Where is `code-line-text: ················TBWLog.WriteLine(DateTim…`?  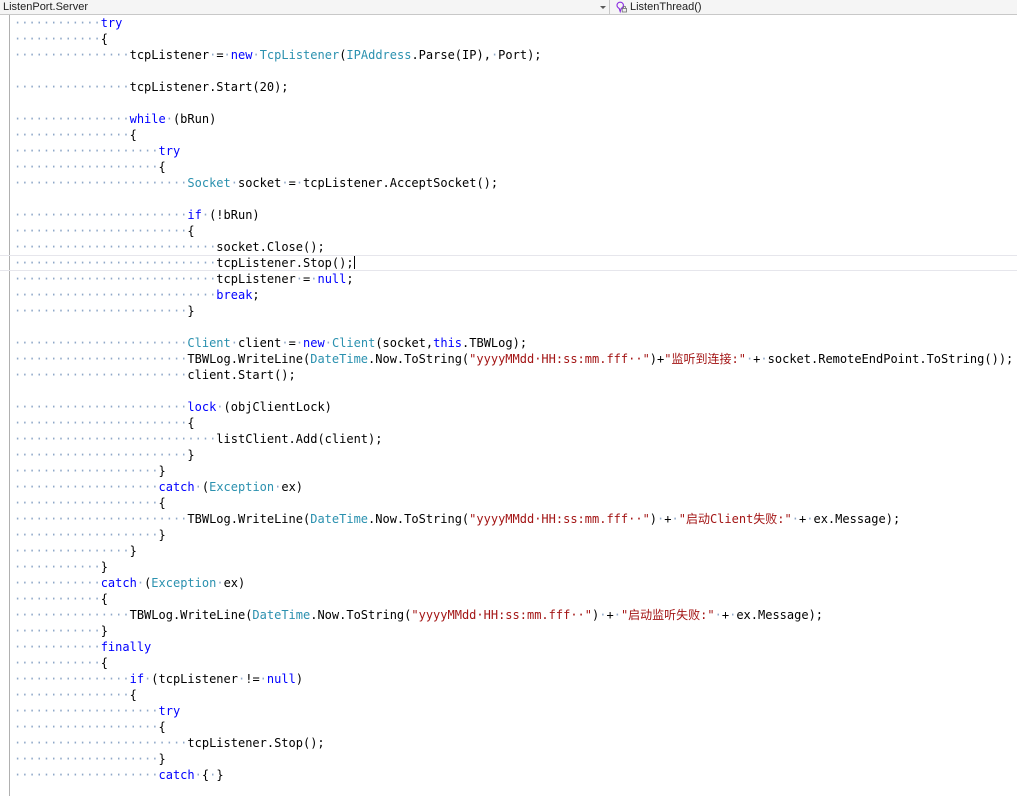 code-line-text: ················TBWLog.WriteLine(DateTim… is located at coordinates (419, 615).